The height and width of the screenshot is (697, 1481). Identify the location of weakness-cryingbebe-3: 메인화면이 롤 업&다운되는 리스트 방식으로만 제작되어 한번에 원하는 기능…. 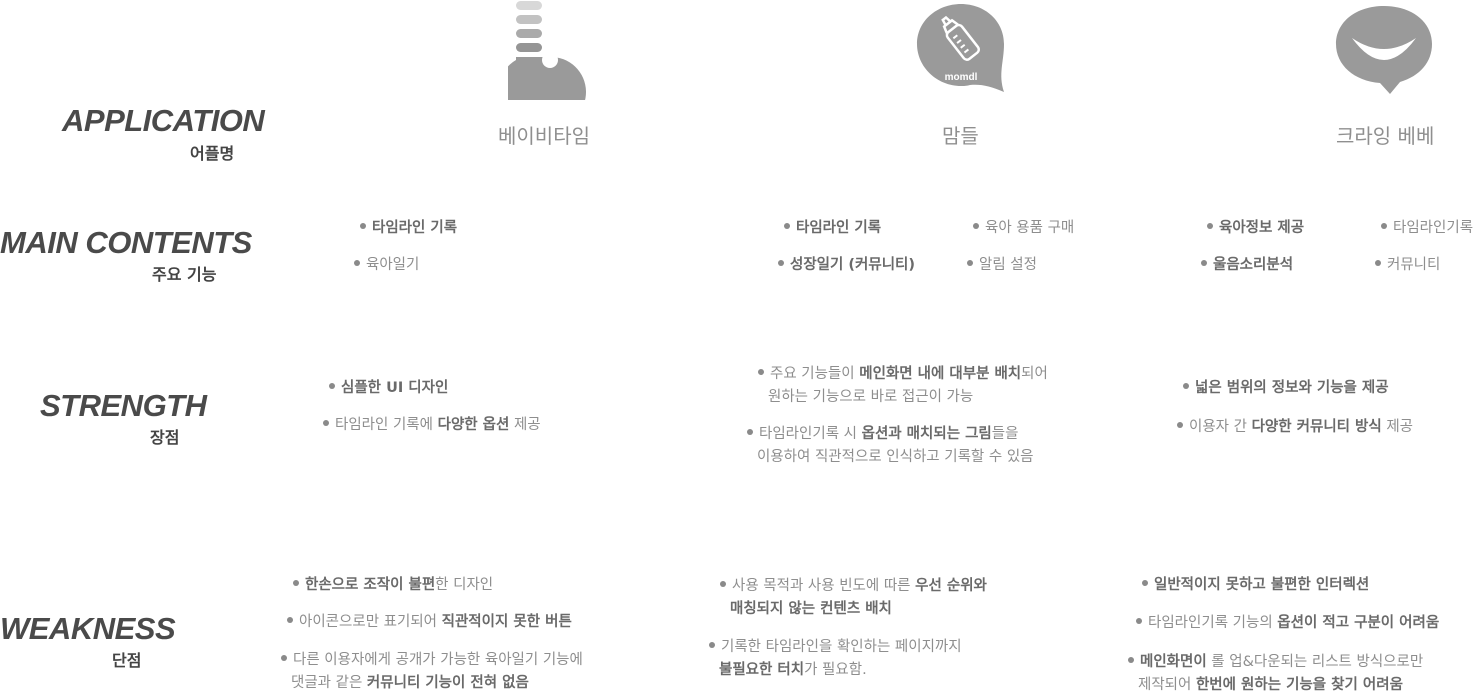
(1275, 674).